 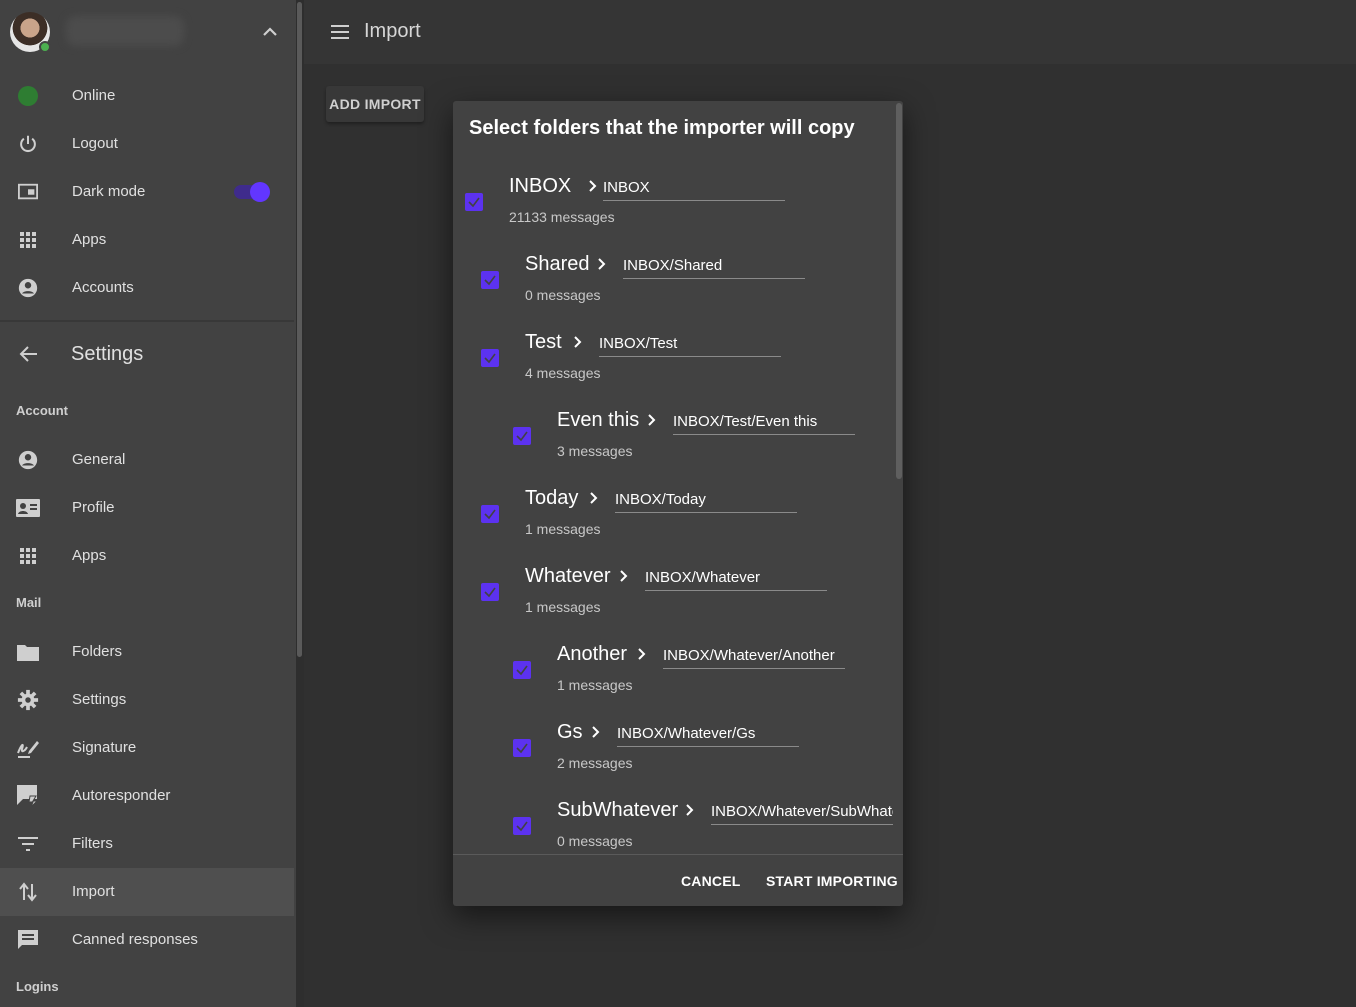 I want to click on settings-header: Settings, so click(x=147, y=354).